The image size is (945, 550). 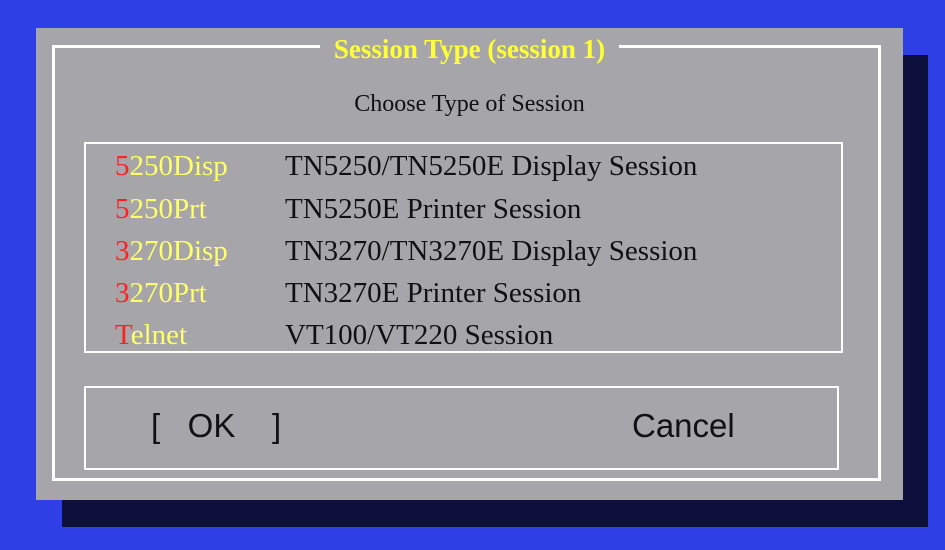 What do you see at coordinates (178, 250) in the screenshot?
I see `session-code-rest: 270Disp` at bounding box center [178, 250].